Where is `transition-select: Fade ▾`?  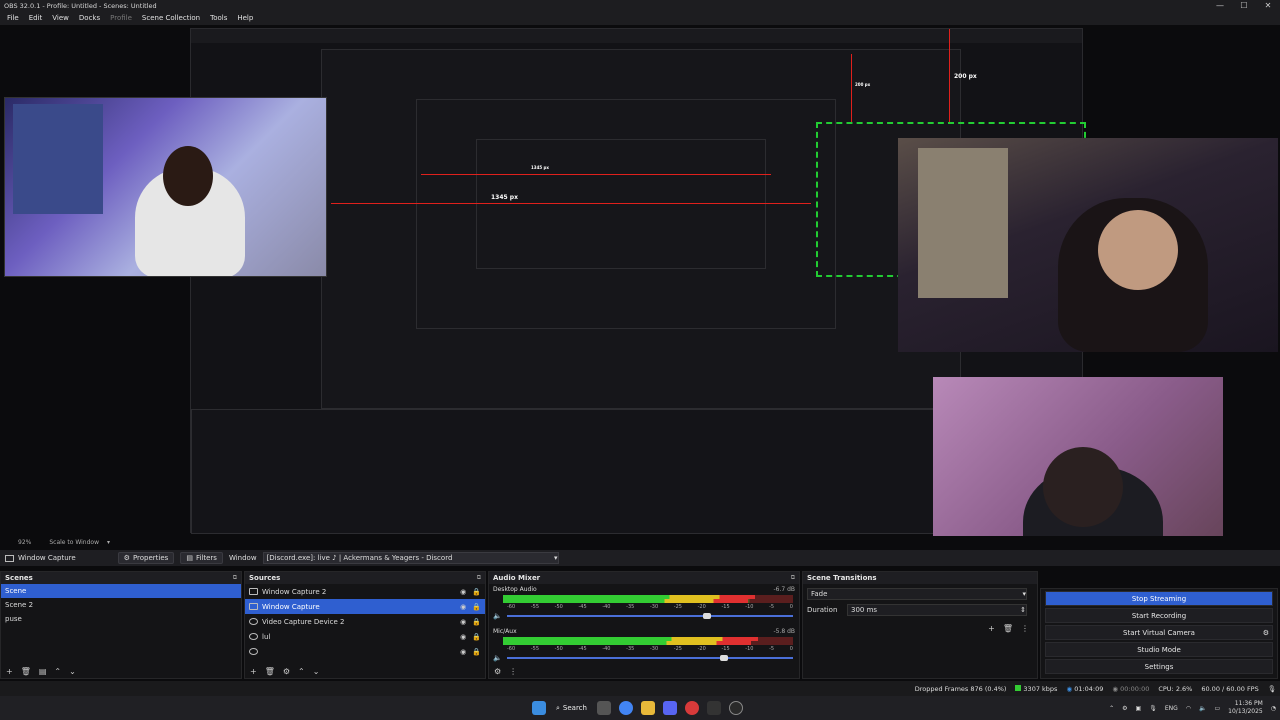 transition-select: Fade ▾ is located at coordinates (917, 594).